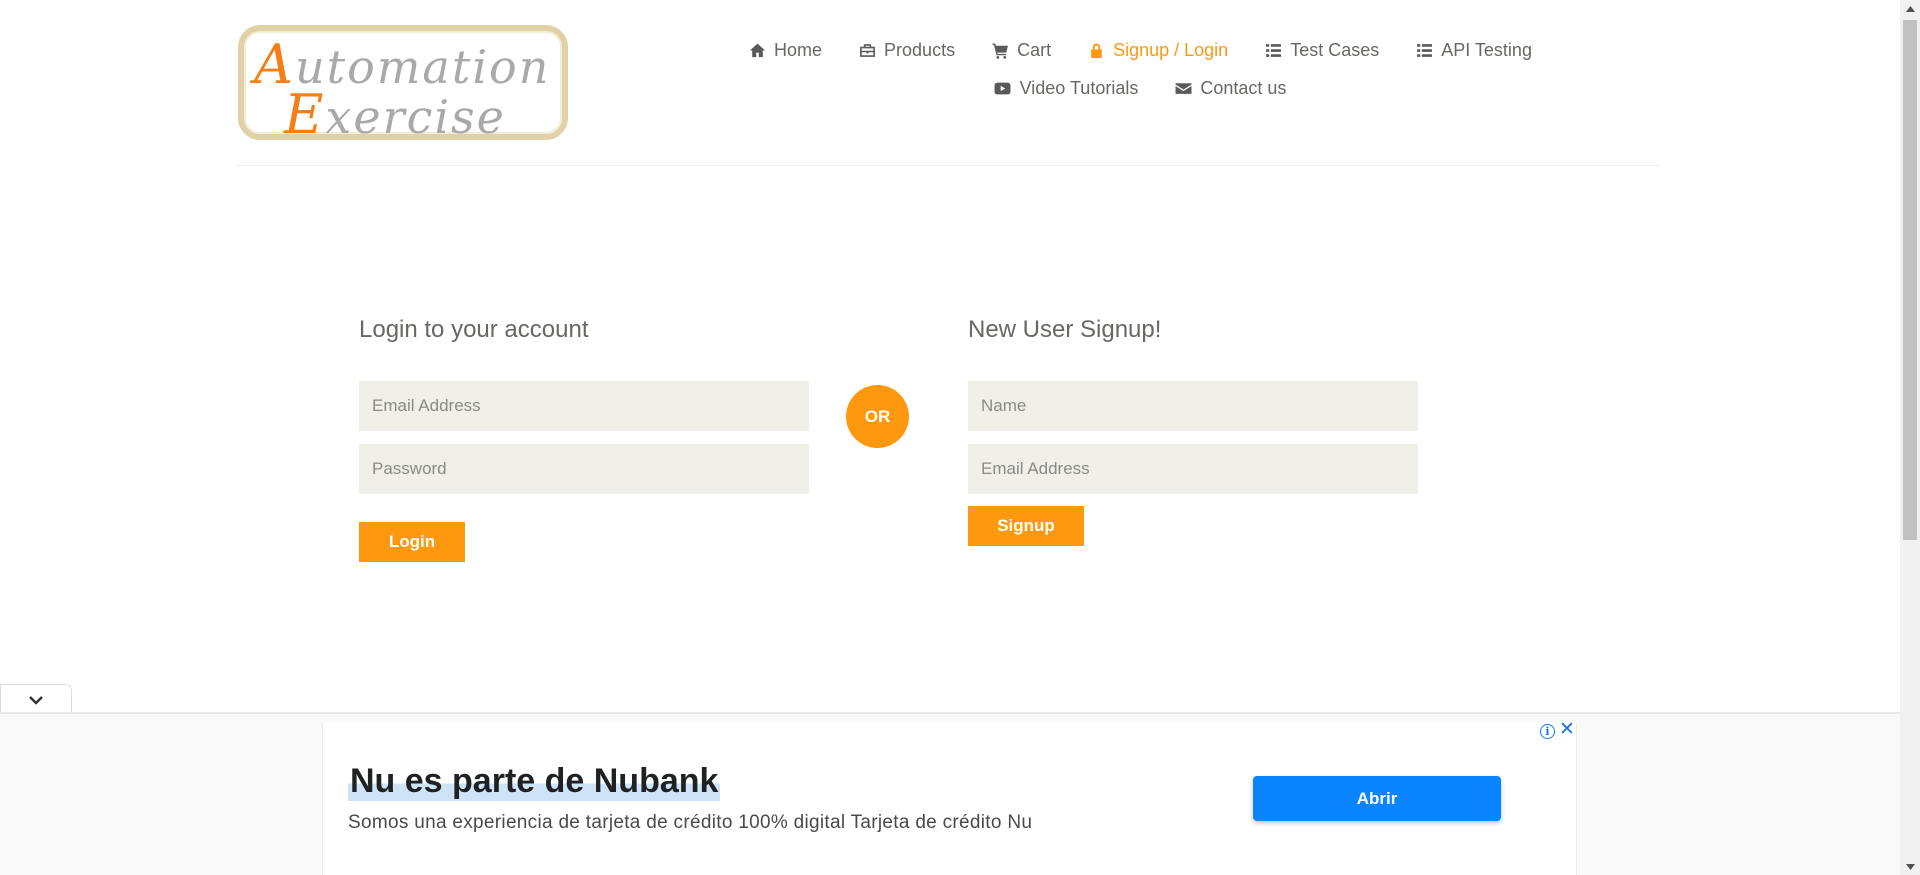 The image size is (1920, 875). Describe the element at coordinates (1567, 729) in the screenshot. I see `close-icon: ✕` at that location.